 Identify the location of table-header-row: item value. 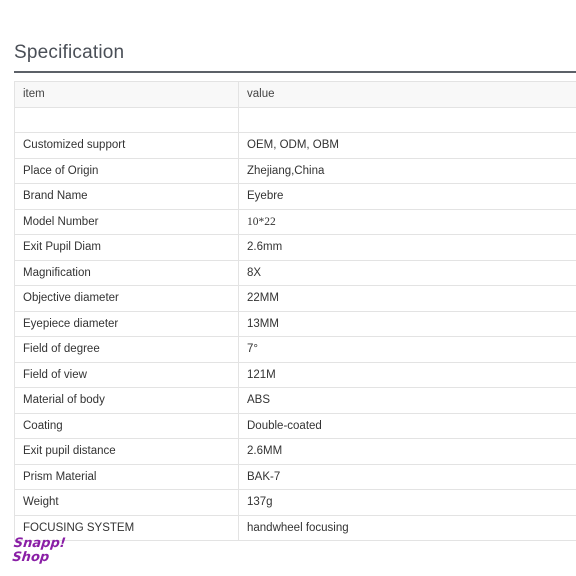
(295, 94).